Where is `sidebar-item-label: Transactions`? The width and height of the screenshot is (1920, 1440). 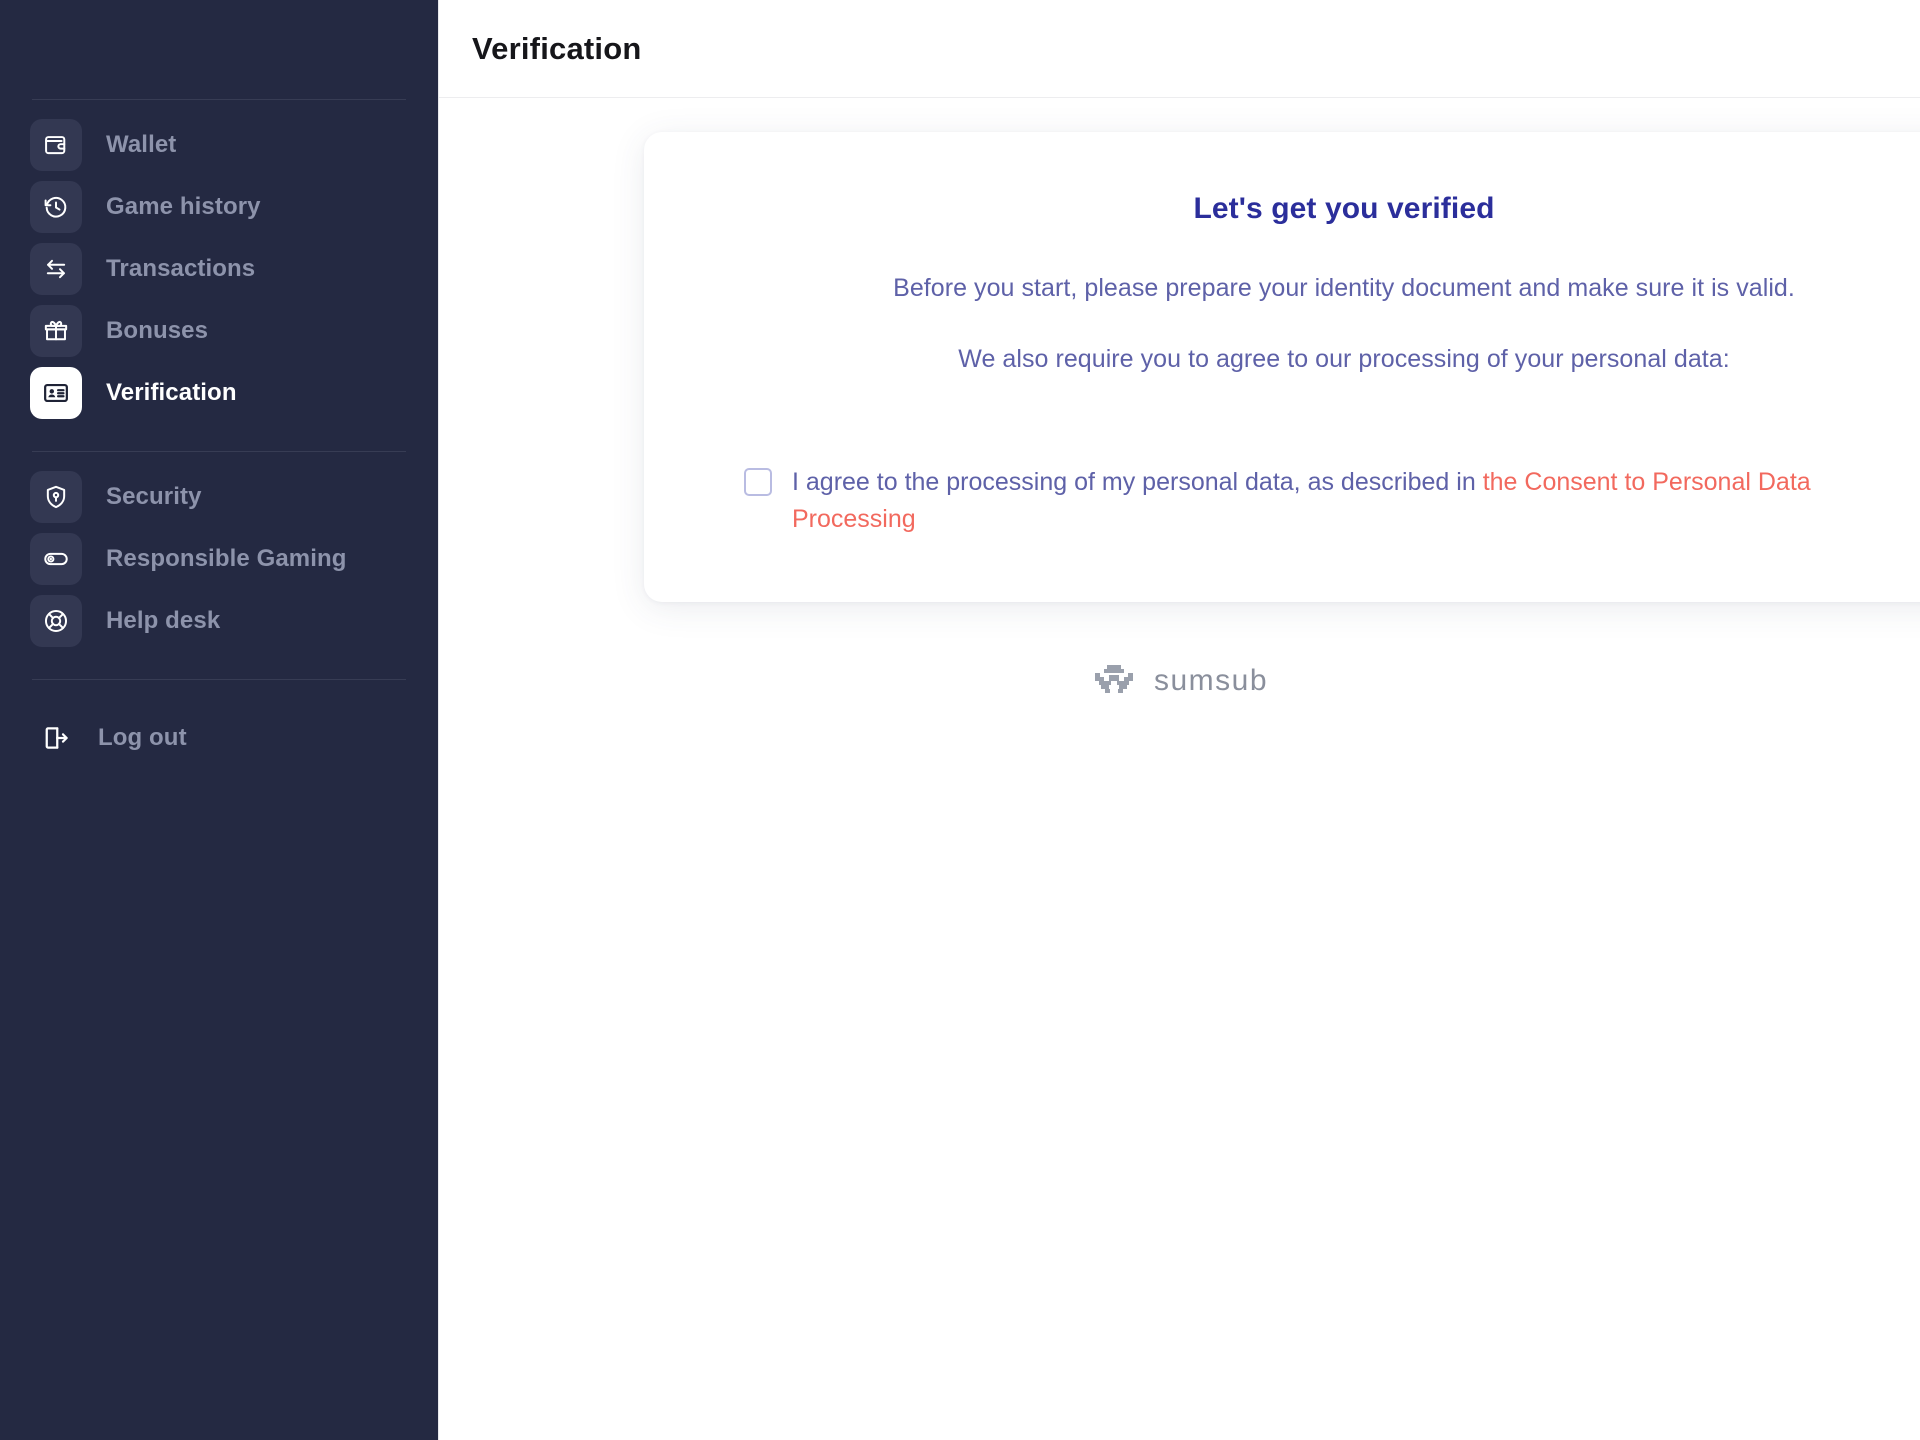
sidebar-item-label: Transactions is located at coordinates (181, 268).